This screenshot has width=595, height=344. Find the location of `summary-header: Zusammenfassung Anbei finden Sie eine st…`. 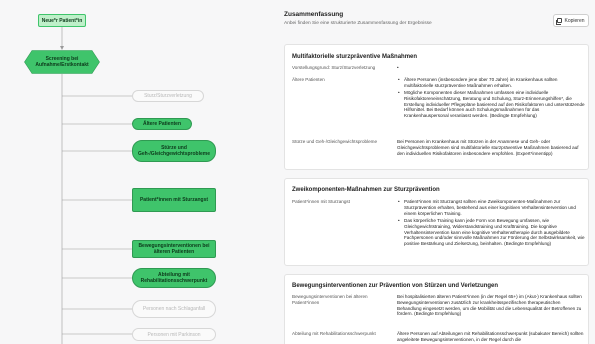

summary-header: Zusammenfassung Anbei finden Sie eine st… is located at coordinates (437, 20).